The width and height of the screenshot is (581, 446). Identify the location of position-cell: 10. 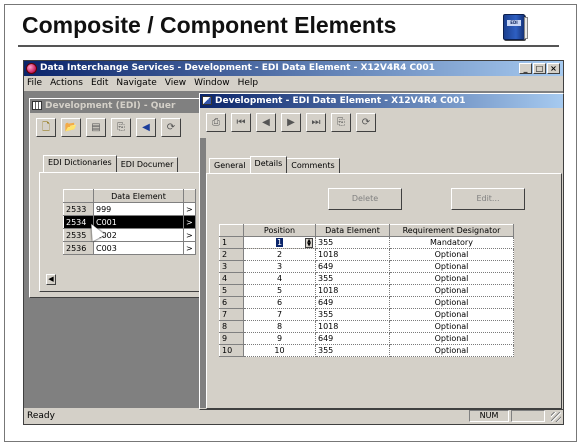
(279, 350).